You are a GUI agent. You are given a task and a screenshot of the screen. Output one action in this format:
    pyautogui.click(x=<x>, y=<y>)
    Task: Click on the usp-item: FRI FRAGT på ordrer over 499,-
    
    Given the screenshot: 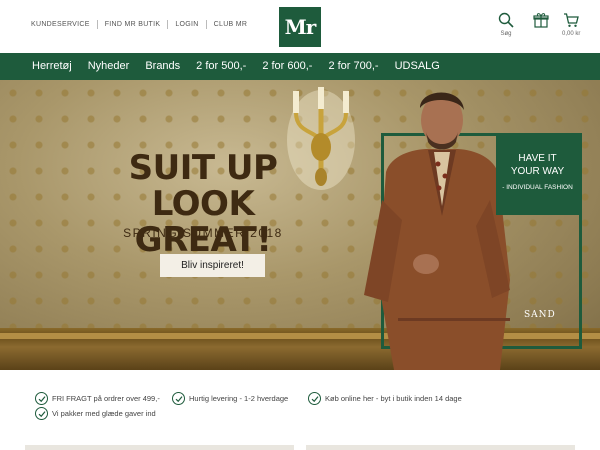 What is the action you would take?
    pyautogui.click(x=97, y=398)
    